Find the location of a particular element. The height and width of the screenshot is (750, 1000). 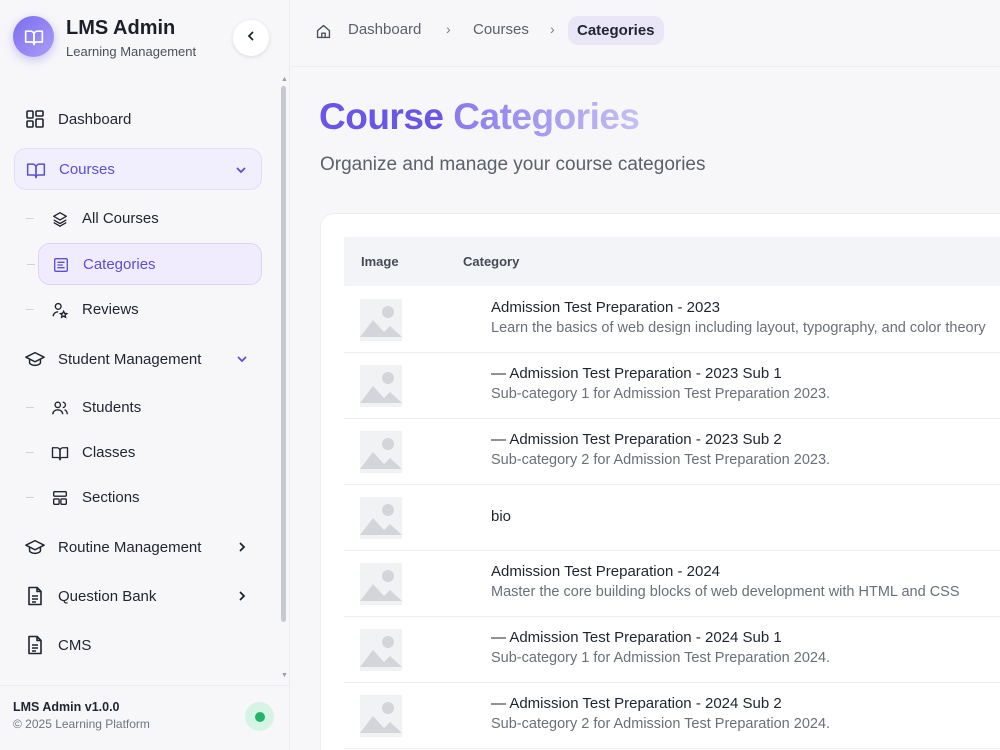

sidebar-item-label: Categories is located at coordinates (119, 264).